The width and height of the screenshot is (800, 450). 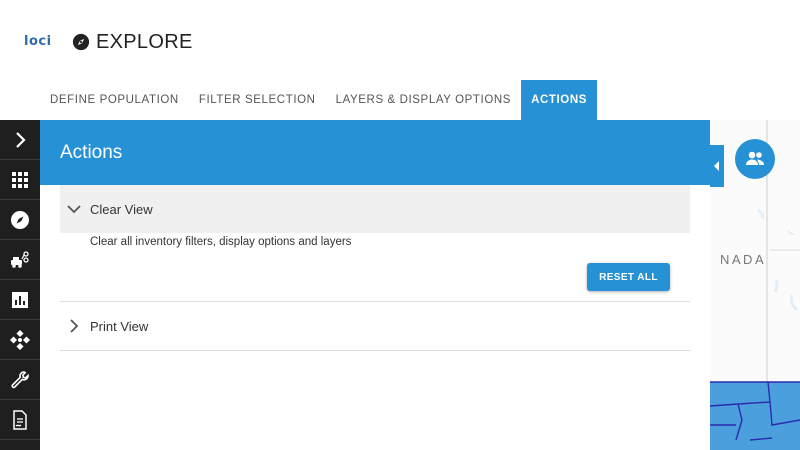 I want to click on print-view-accordion-header: Print View, so click(x=375, y=326).